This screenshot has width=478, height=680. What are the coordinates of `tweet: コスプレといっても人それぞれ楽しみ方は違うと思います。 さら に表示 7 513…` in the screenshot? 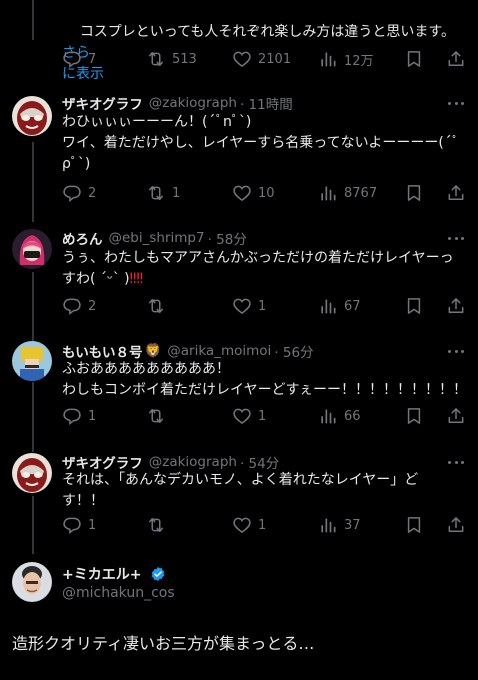 It's located at (239, 41).